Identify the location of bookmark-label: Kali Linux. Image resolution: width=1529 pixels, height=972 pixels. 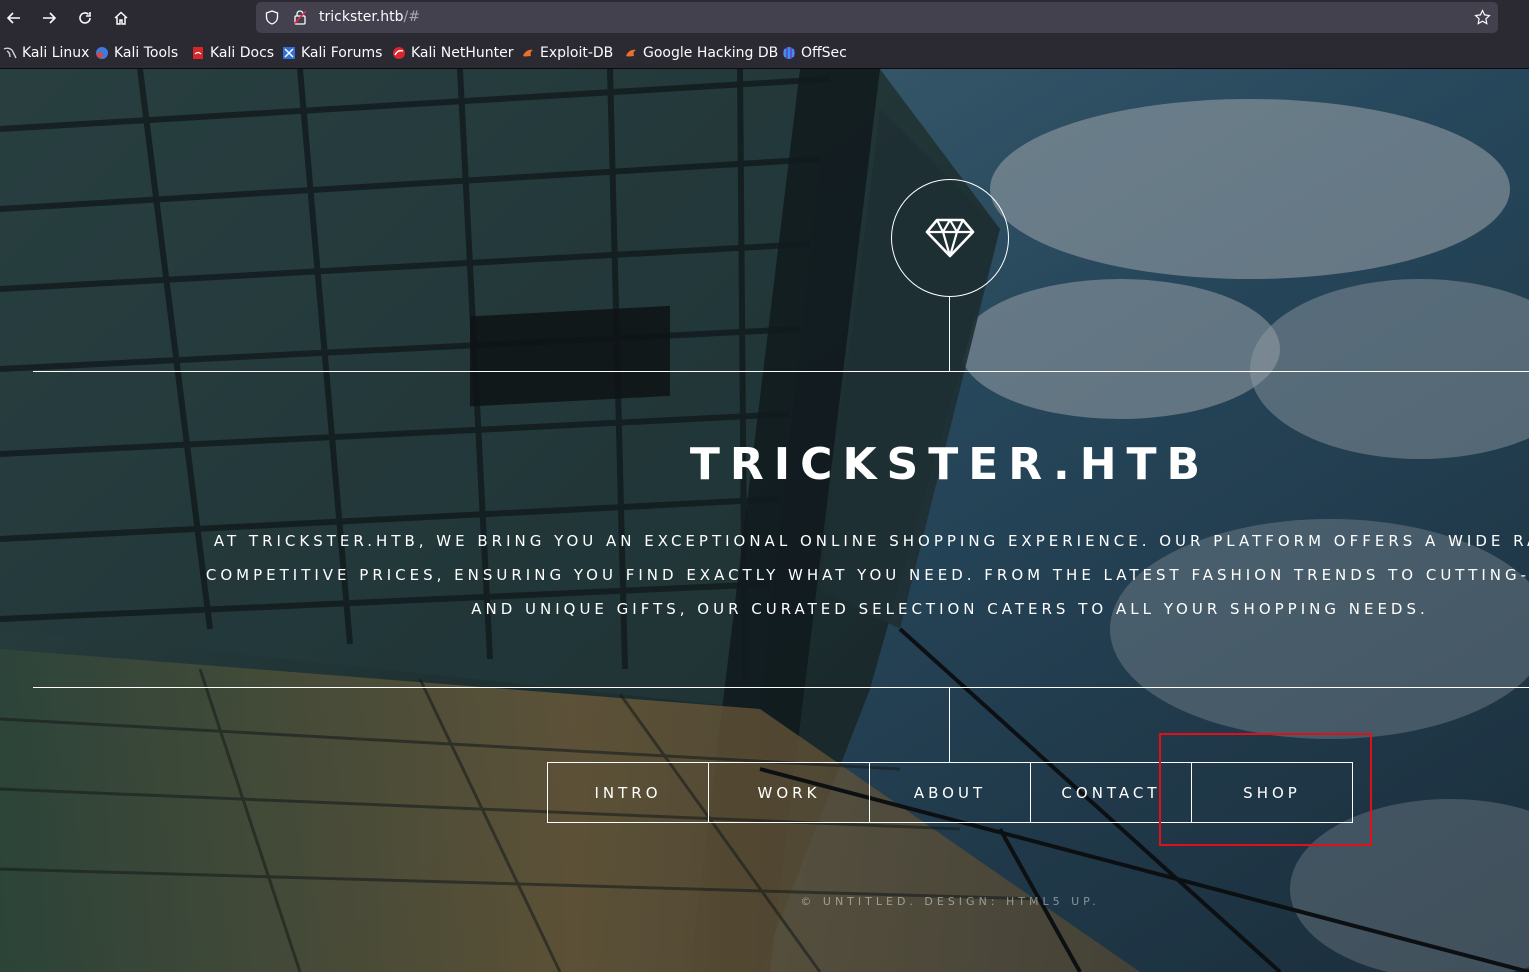
(56, 53).